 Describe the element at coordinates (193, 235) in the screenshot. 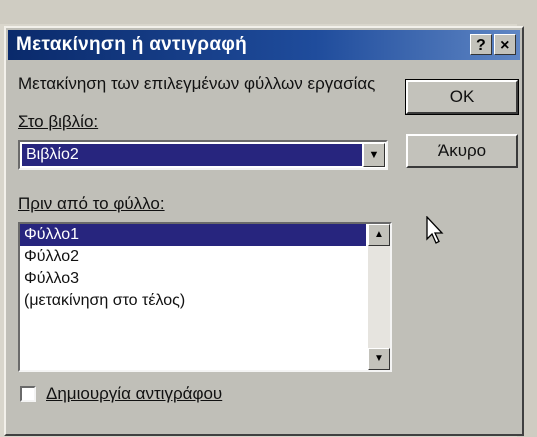

I see `list-item: Φύλλο1` at that location.